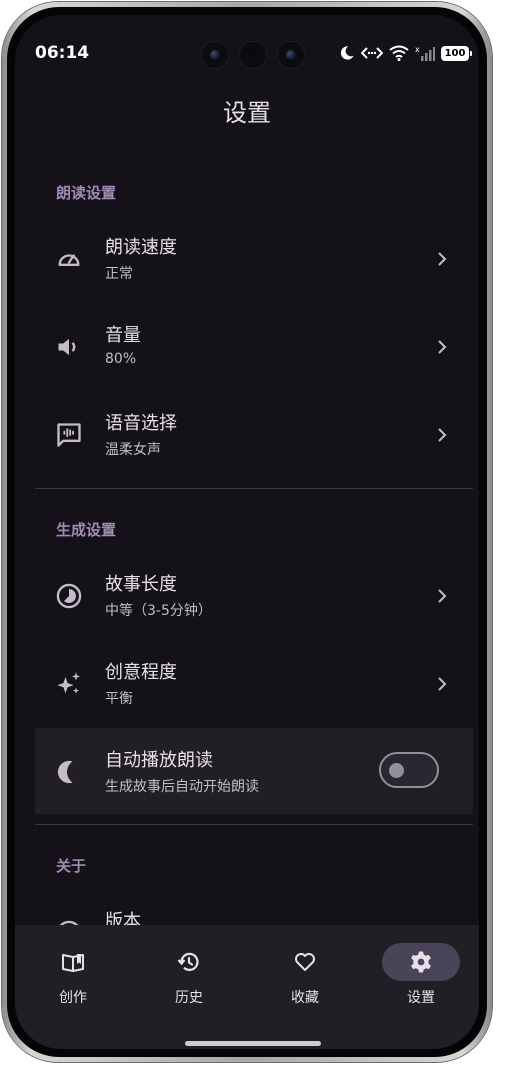 The image size is (506, 1065). What do you see at coordinates (119, 699) in the screenshot?
I see `setting-value: 平衡` at bounding box center [119, 699].